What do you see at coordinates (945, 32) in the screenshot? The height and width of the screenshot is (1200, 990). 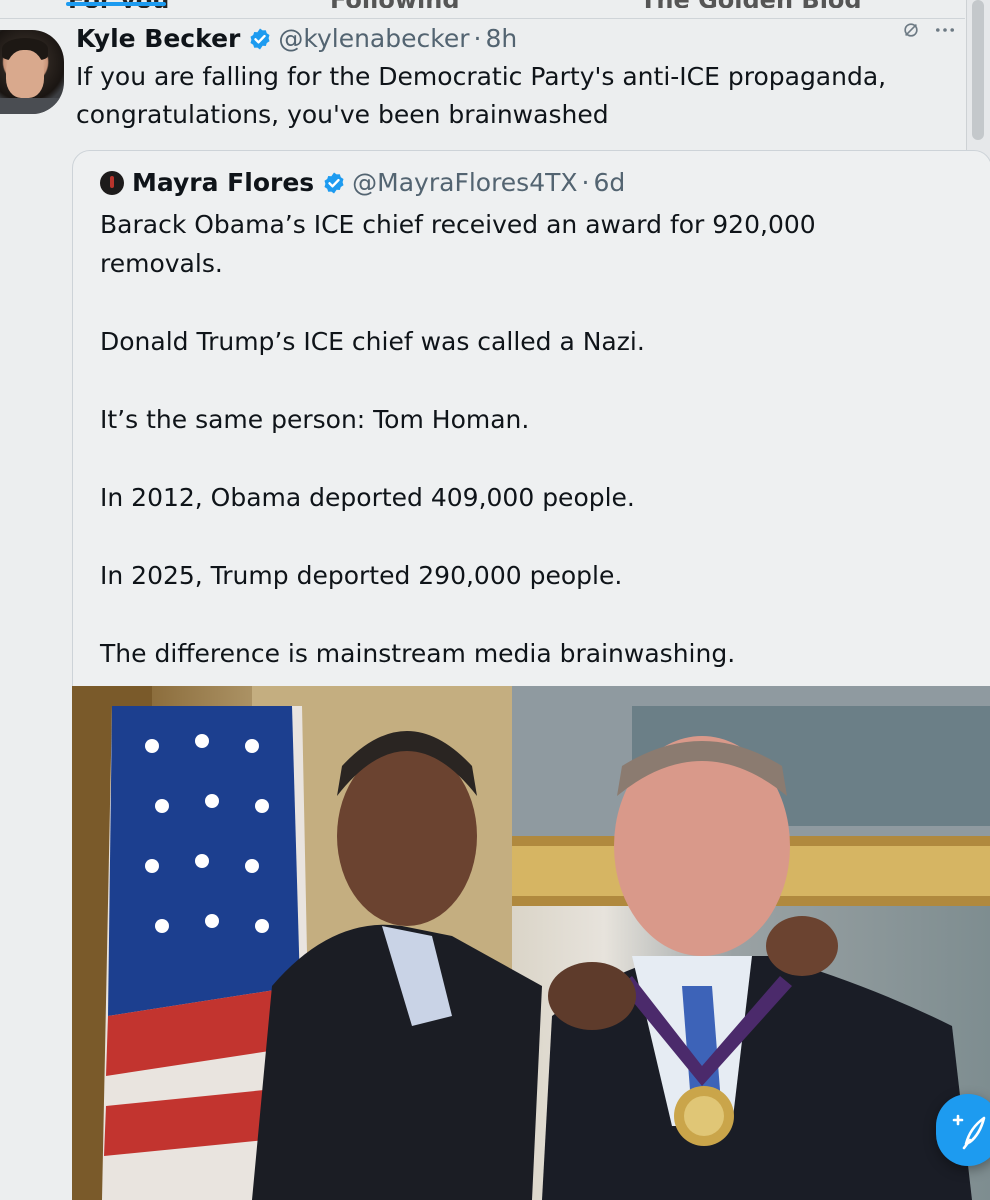 I see `more-horizontal-icon` at bounding box center [945, 32].